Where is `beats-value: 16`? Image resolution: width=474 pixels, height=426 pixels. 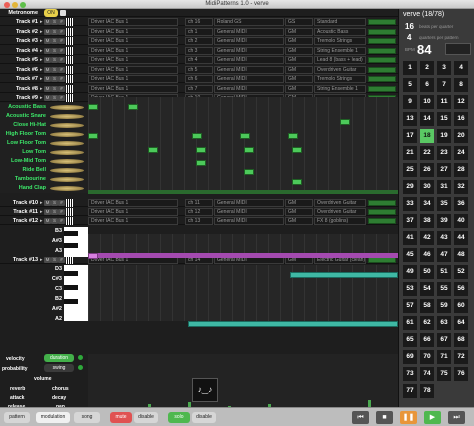
beats-value: 16 is located at coordinates (409, 26).